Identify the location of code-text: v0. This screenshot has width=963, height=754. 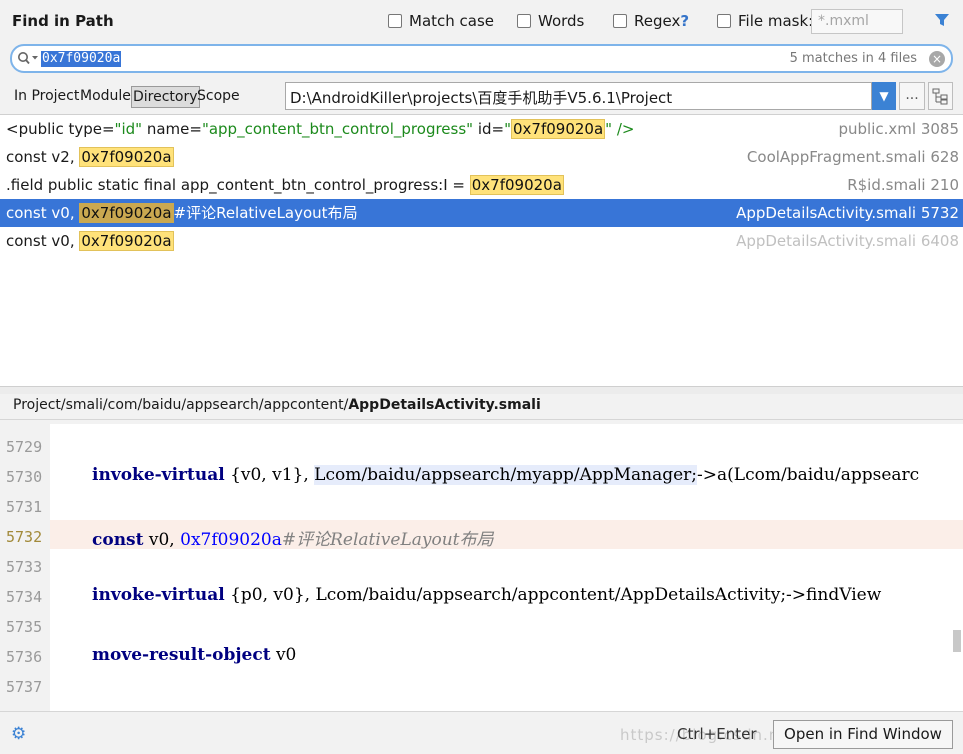
(283, 655).